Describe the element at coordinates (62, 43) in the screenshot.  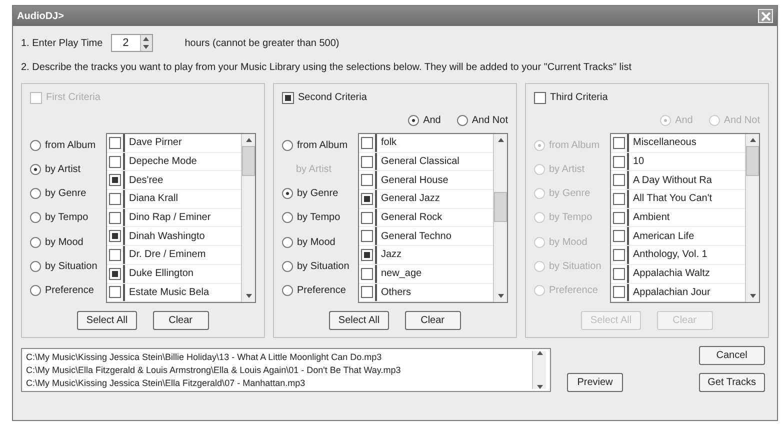
I see `play-time-label: 1. Enter Play Time` at that location.